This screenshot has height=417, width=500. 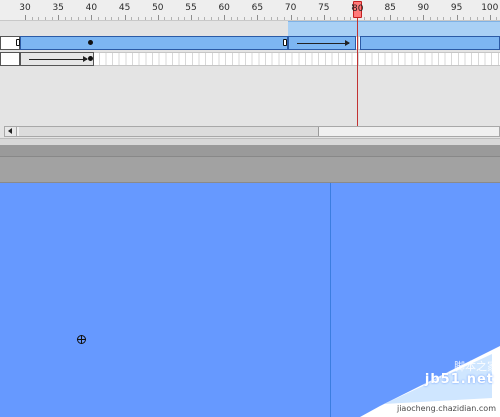 I want to click on watermark-main-text: jb51.net, so click(x=459, y=379).